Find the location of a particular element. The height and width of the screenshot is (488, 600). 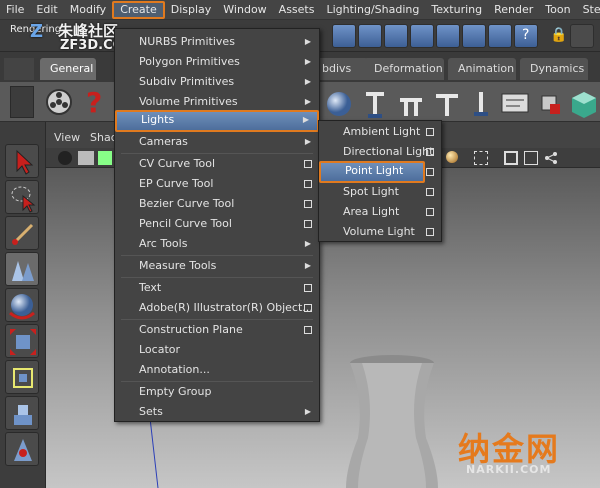

film-reel-icon is located at coordinates (59, 102).